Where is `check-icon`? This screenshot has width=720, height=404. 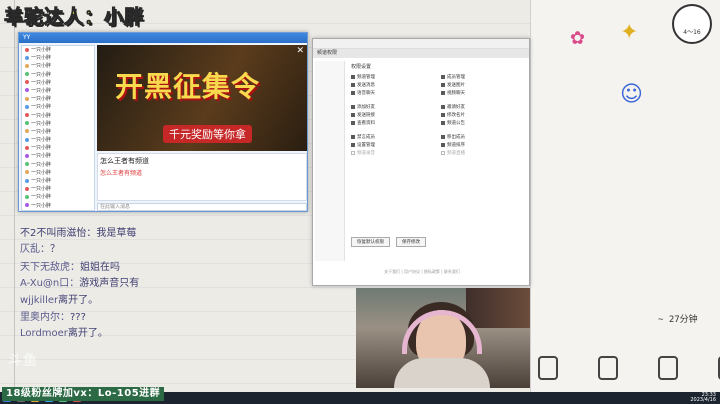 check-icon is located at coordinates (608, 368).